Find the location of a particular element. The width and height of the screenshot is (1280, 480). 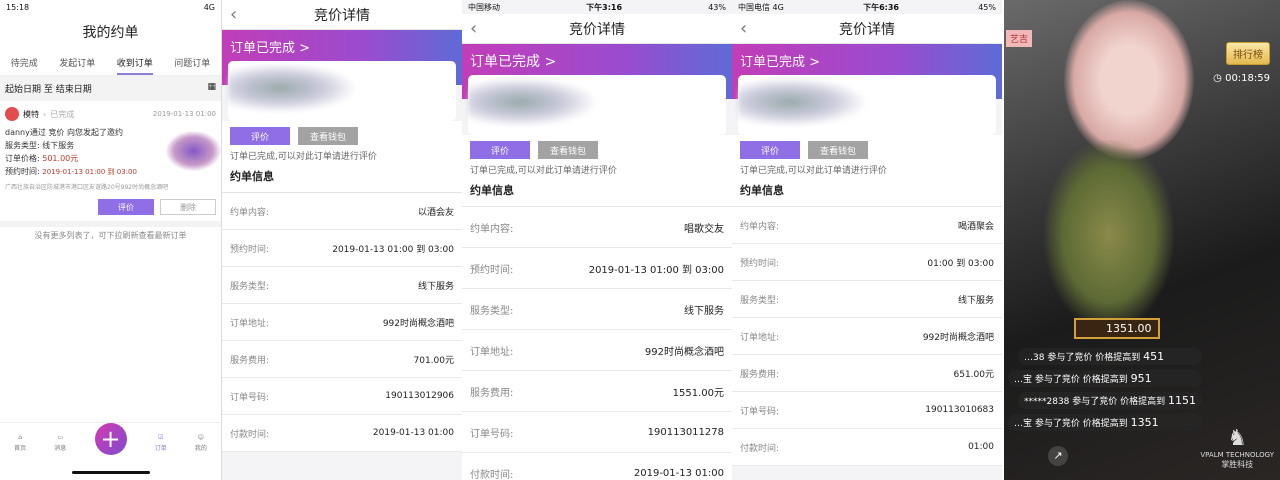

user-card is located at coordinates (342, 91).